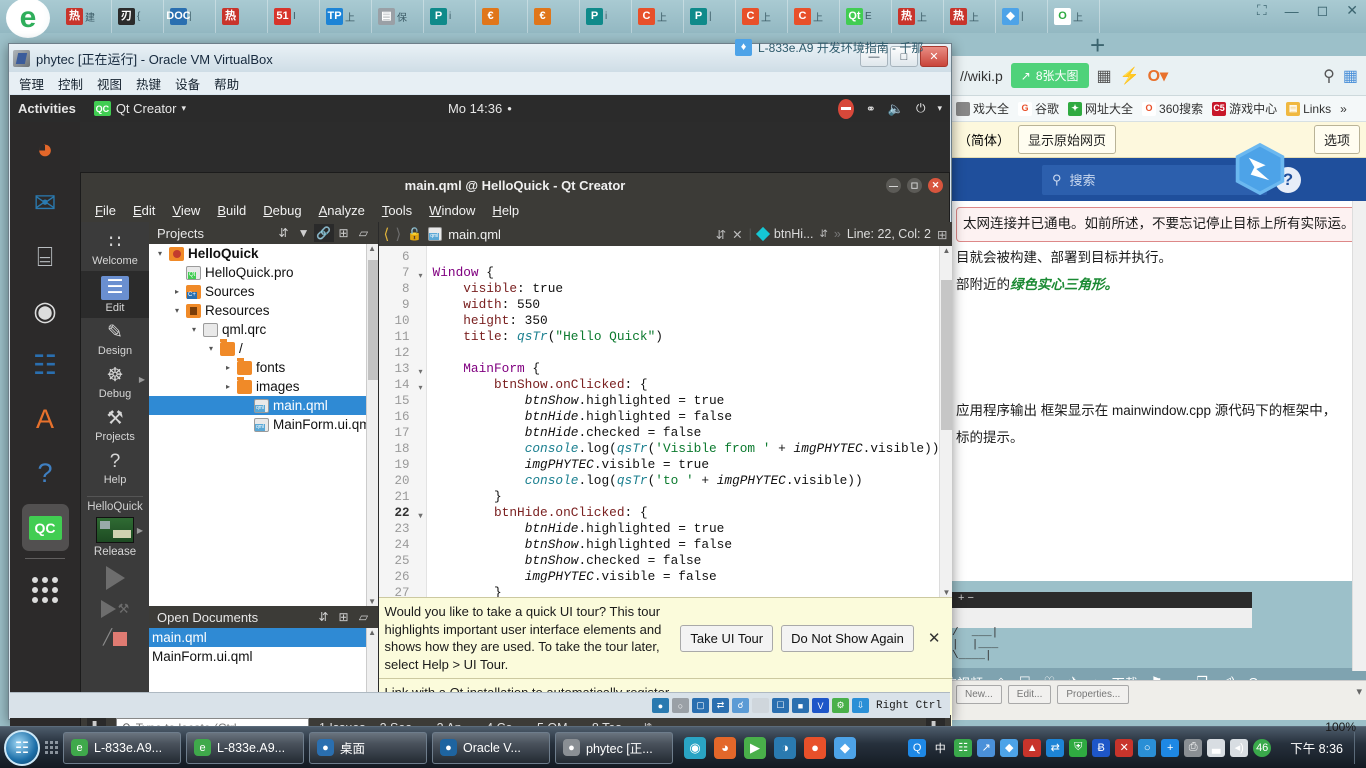  Describe the element at coordinates (785, 747) in the screenshot. I see `browser-icon: ◑` at that location.